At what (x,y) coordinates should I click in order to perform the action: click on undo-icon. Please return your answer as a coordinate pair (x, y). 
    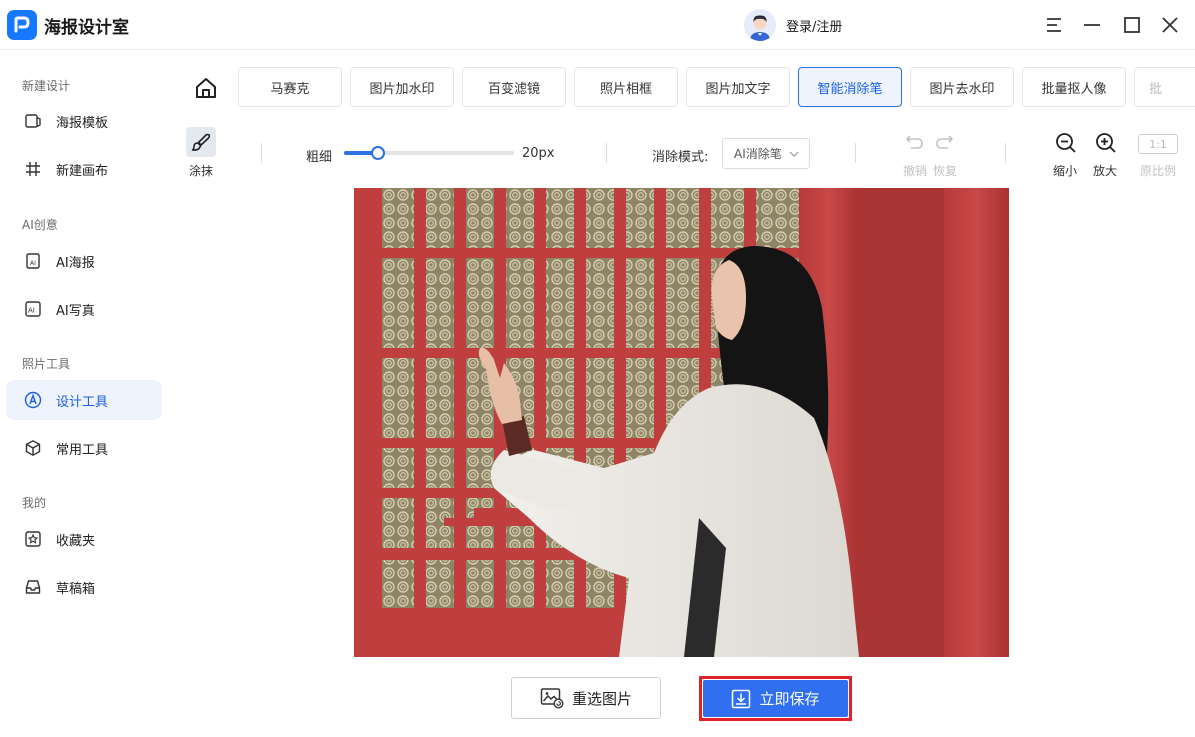
    Looking at the image, I should click on (915, 142).